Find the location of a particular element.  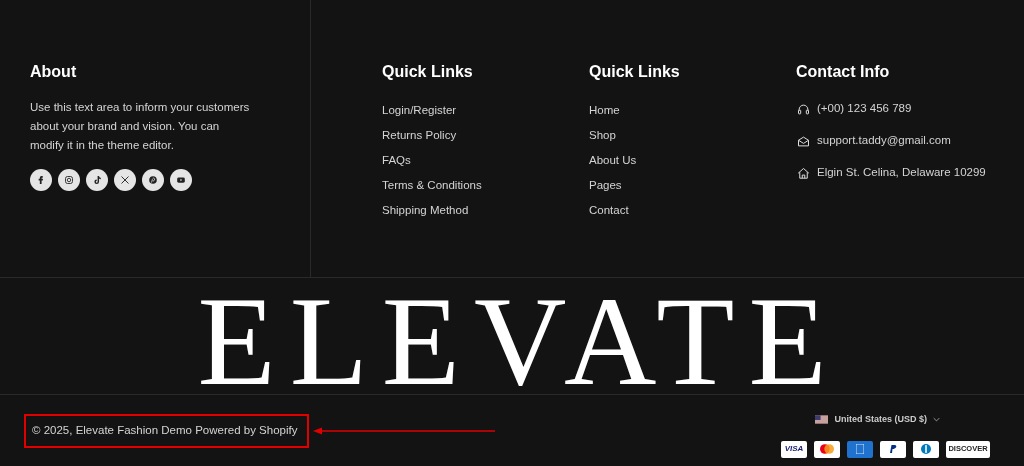

contact-text: Elgin St. Celina, Delaware 10299 is located at coordinates (901, 173).